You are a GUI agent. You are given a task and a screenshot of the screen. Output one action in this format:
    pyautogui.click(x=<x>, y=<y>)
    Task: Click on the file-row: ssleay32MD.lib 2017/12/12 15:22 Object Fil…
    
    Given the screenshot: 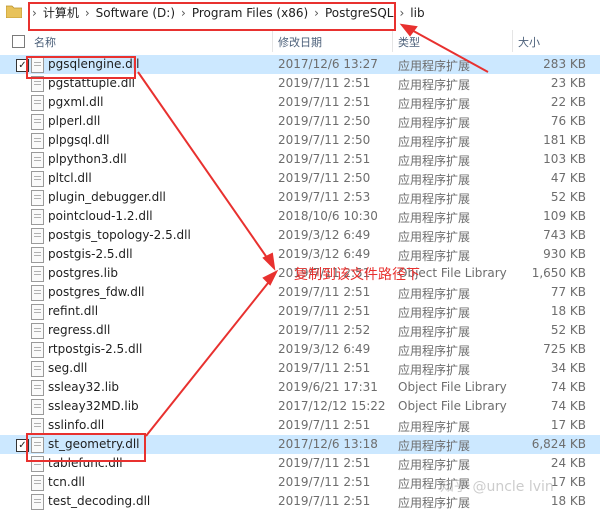 What is the action you would take?
    pyautogui.click(x=300, y=406)
    